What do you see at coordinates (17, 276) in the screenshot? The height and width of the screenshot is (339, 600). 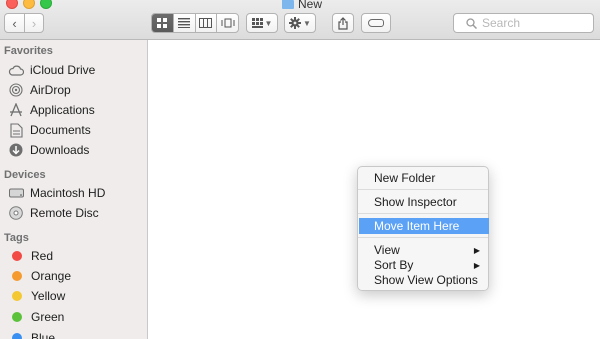 I see `orange-tag-dot-icon` at bounding box center [17, 276].